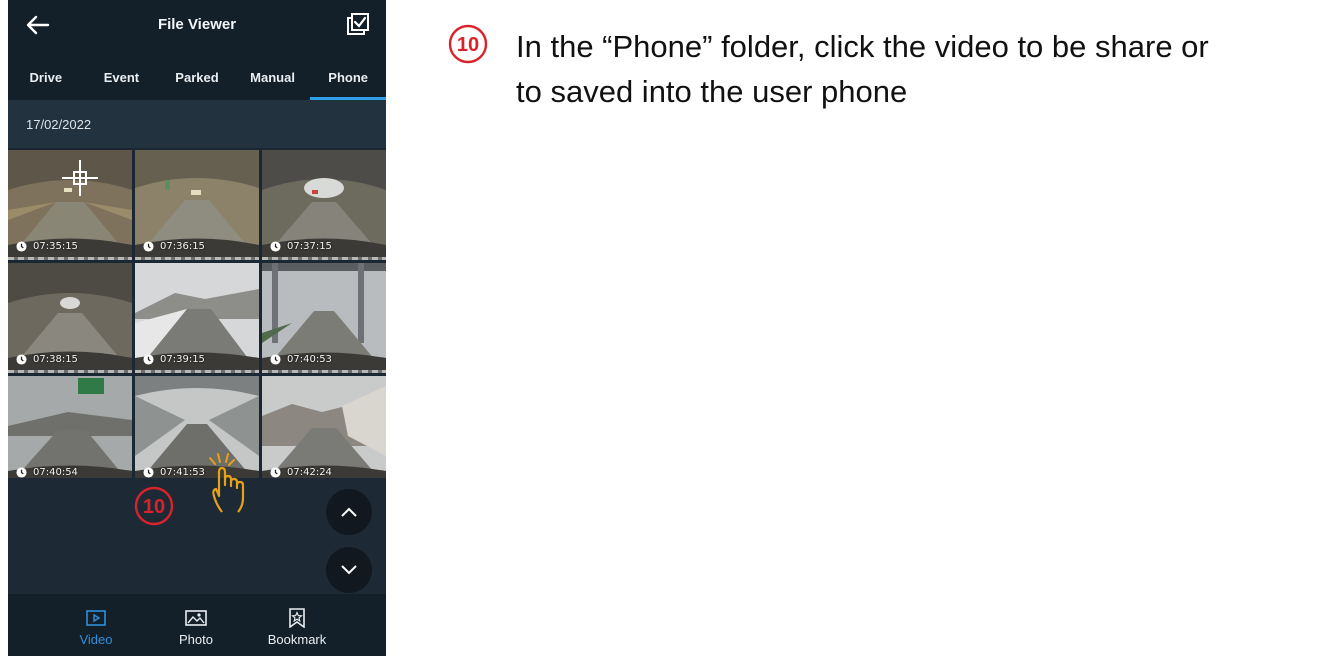 The width and height of the screenshot is (1327, 672). Describe the element at coordinates (273, 76) in the screenshot. I see `tab-manual: Manual` at that location.